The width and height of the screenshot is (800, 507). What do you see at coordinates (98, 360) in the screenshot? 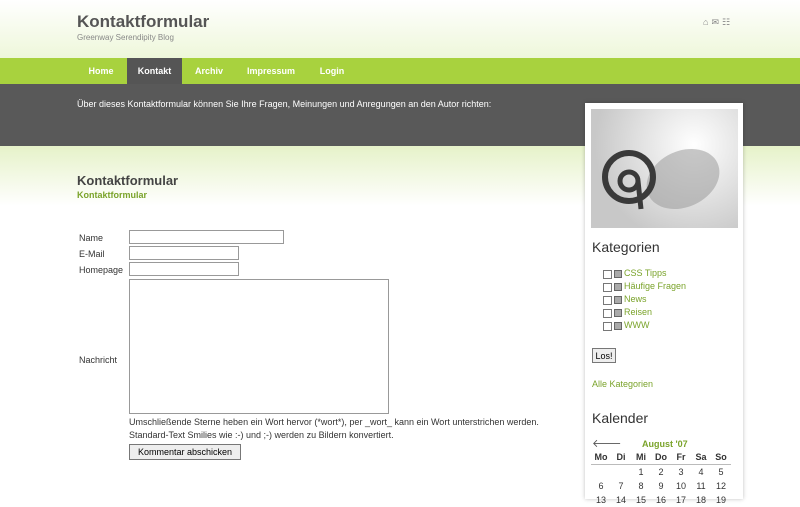
I see `message-label: Nachricht` at bounding box center [98, 360].